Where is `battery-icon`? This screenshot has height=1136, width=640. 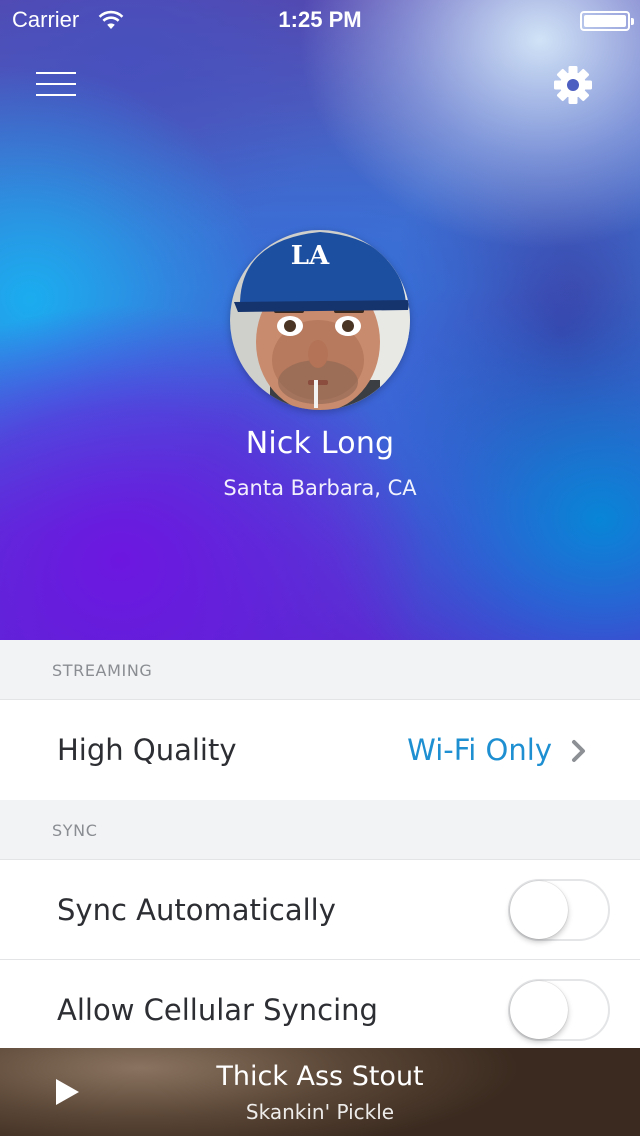 battery-icon is located at coordinates (607, 21).